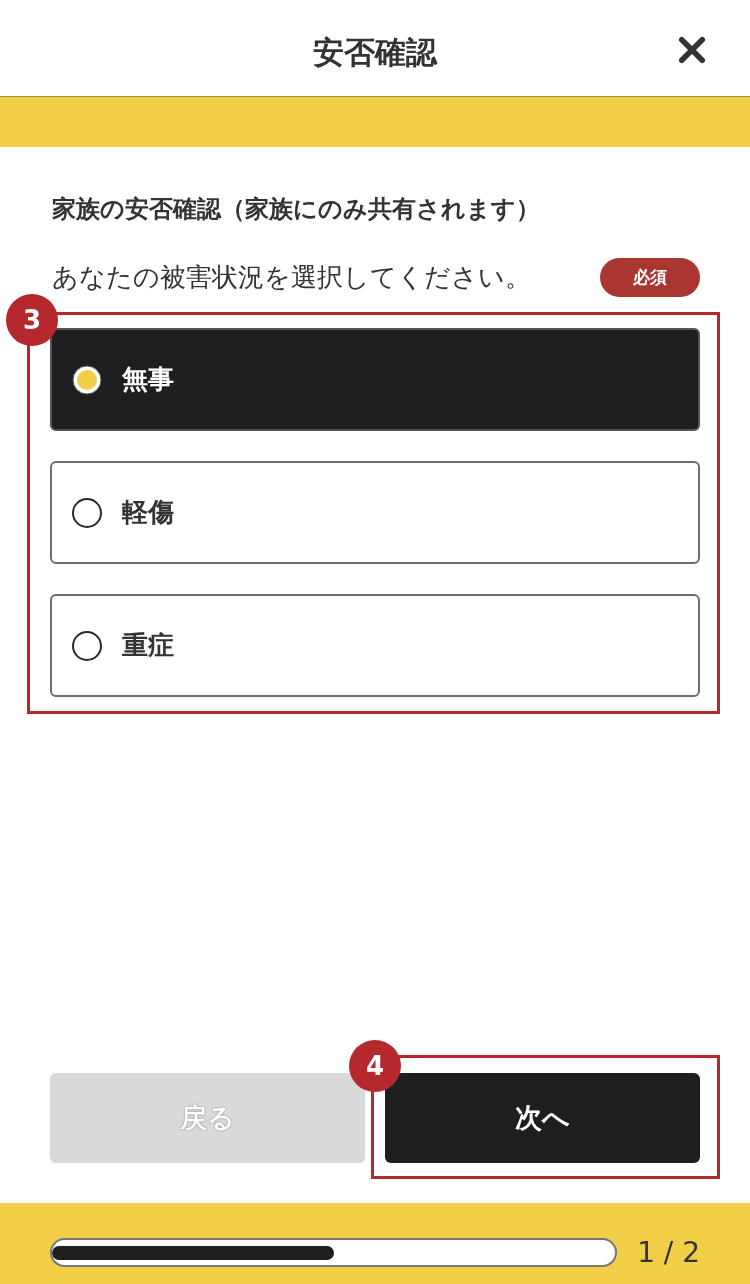 Image resolution: width=750 pixels, height=1284 pixels. Describe the element at coordinates (542, 1118) in the screenshot. I see `next-button: 次へ` at that location.